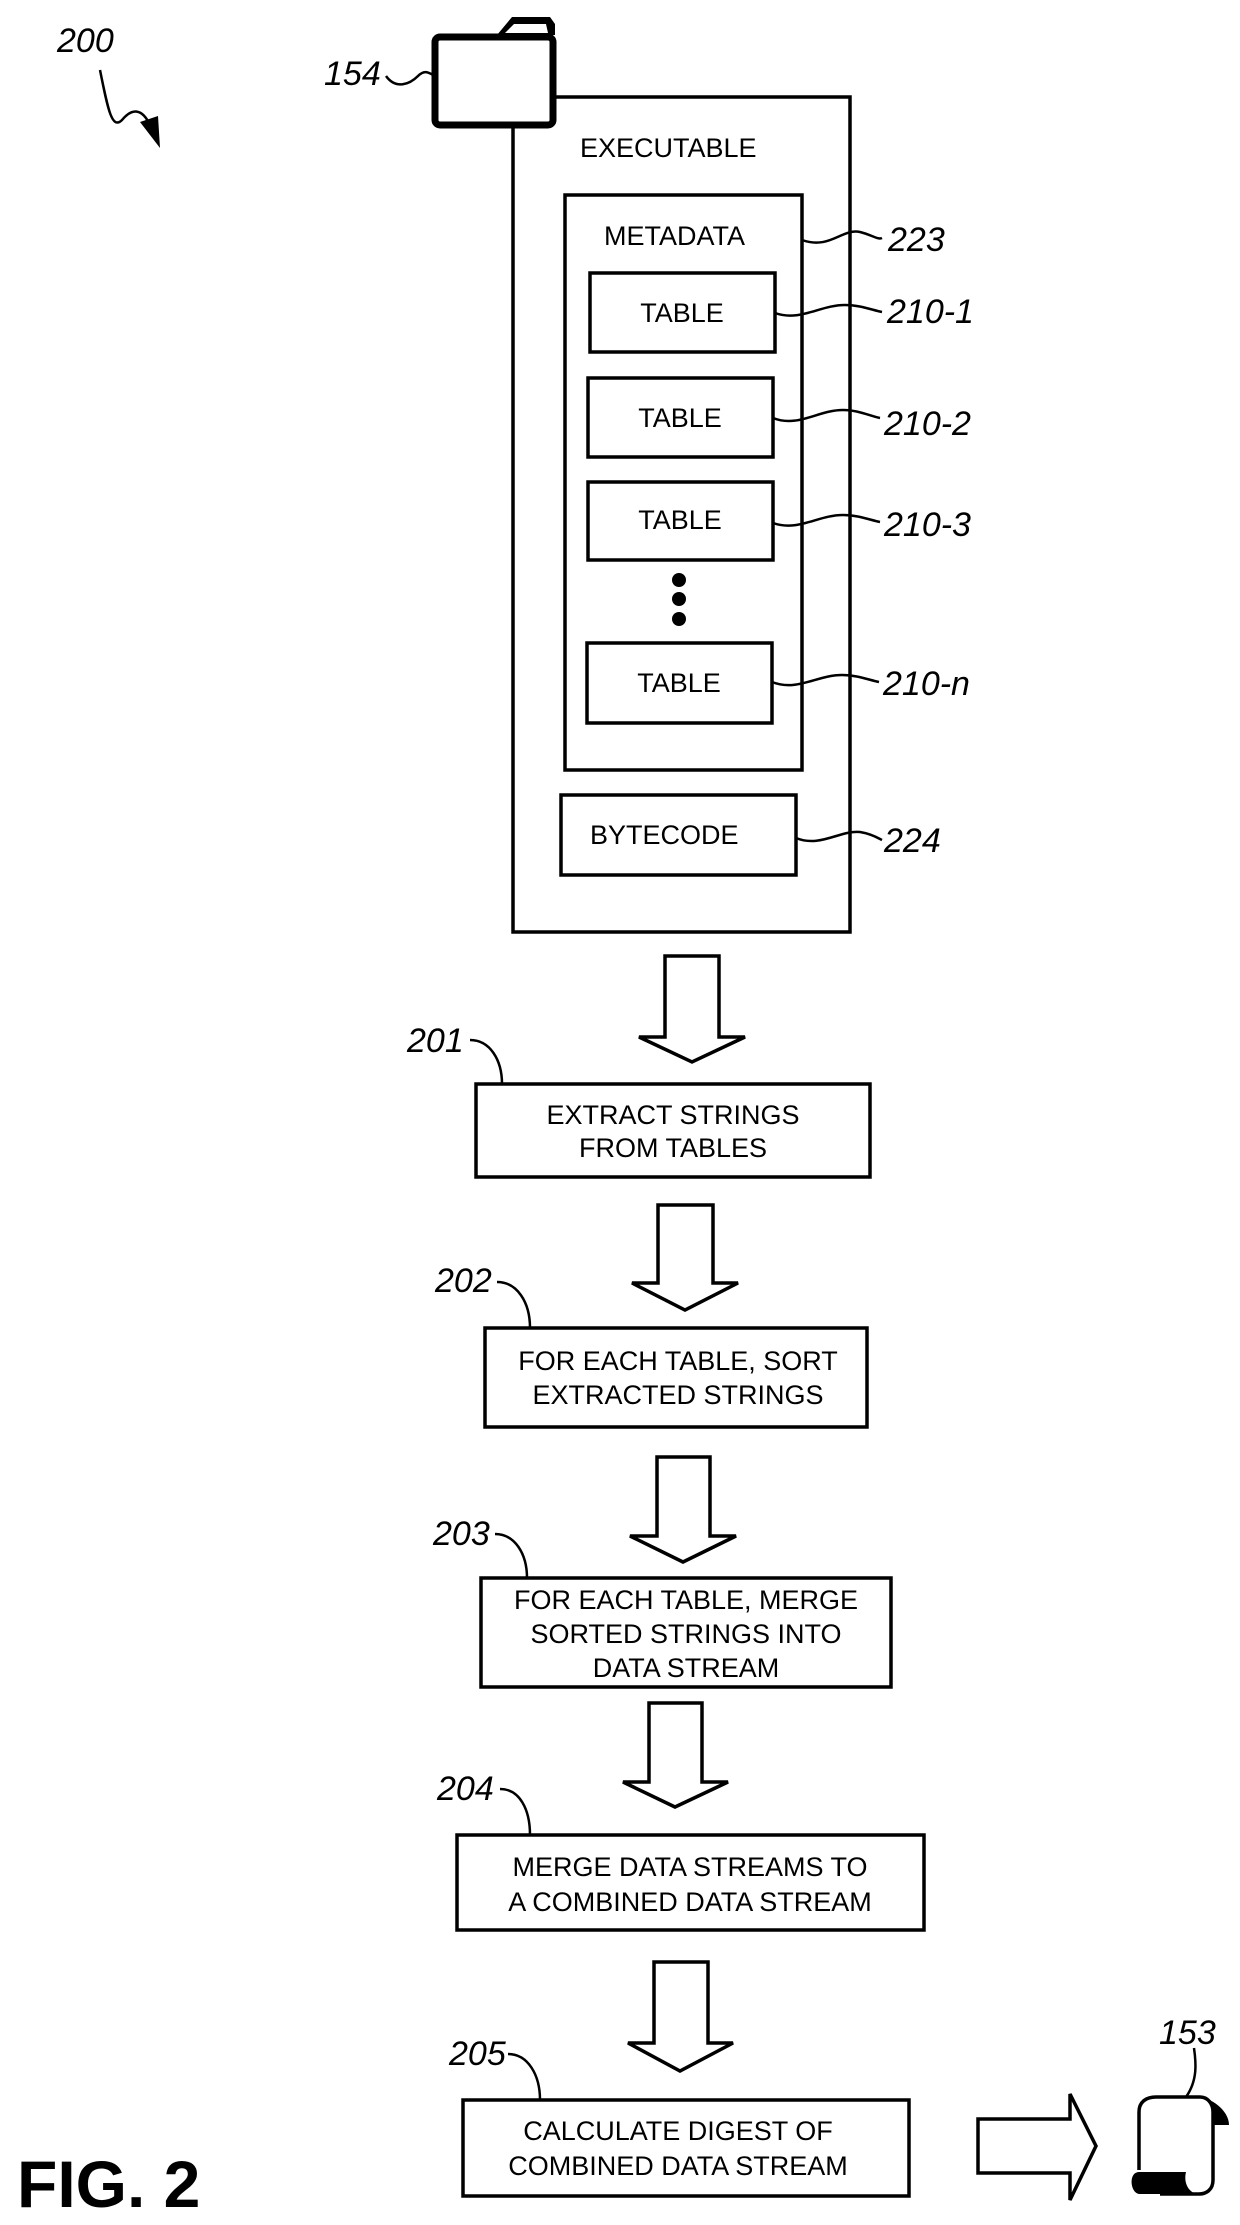 This screenshot has height=2225, width=1240. What do you see at coordinates (494, 73) in the screenshot?
I see `folder-icon` at bounding box center [494, 73].